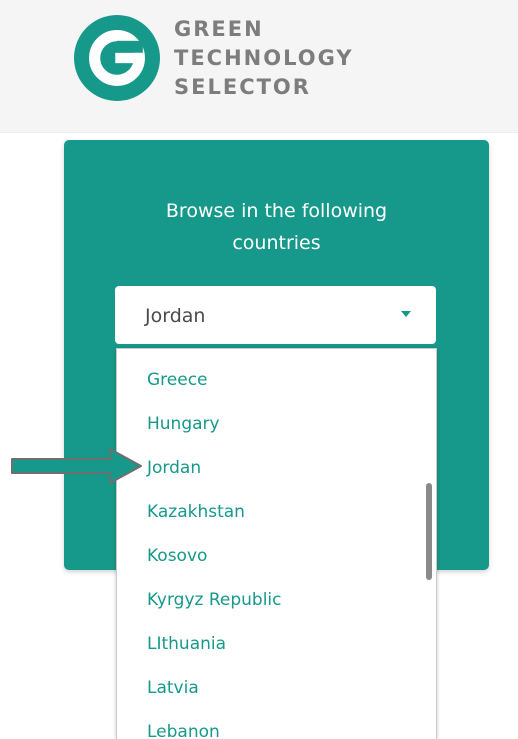  Describe the element at coordinates (406, 314) in the screenshot. I see `caret-down-icon` at that location.